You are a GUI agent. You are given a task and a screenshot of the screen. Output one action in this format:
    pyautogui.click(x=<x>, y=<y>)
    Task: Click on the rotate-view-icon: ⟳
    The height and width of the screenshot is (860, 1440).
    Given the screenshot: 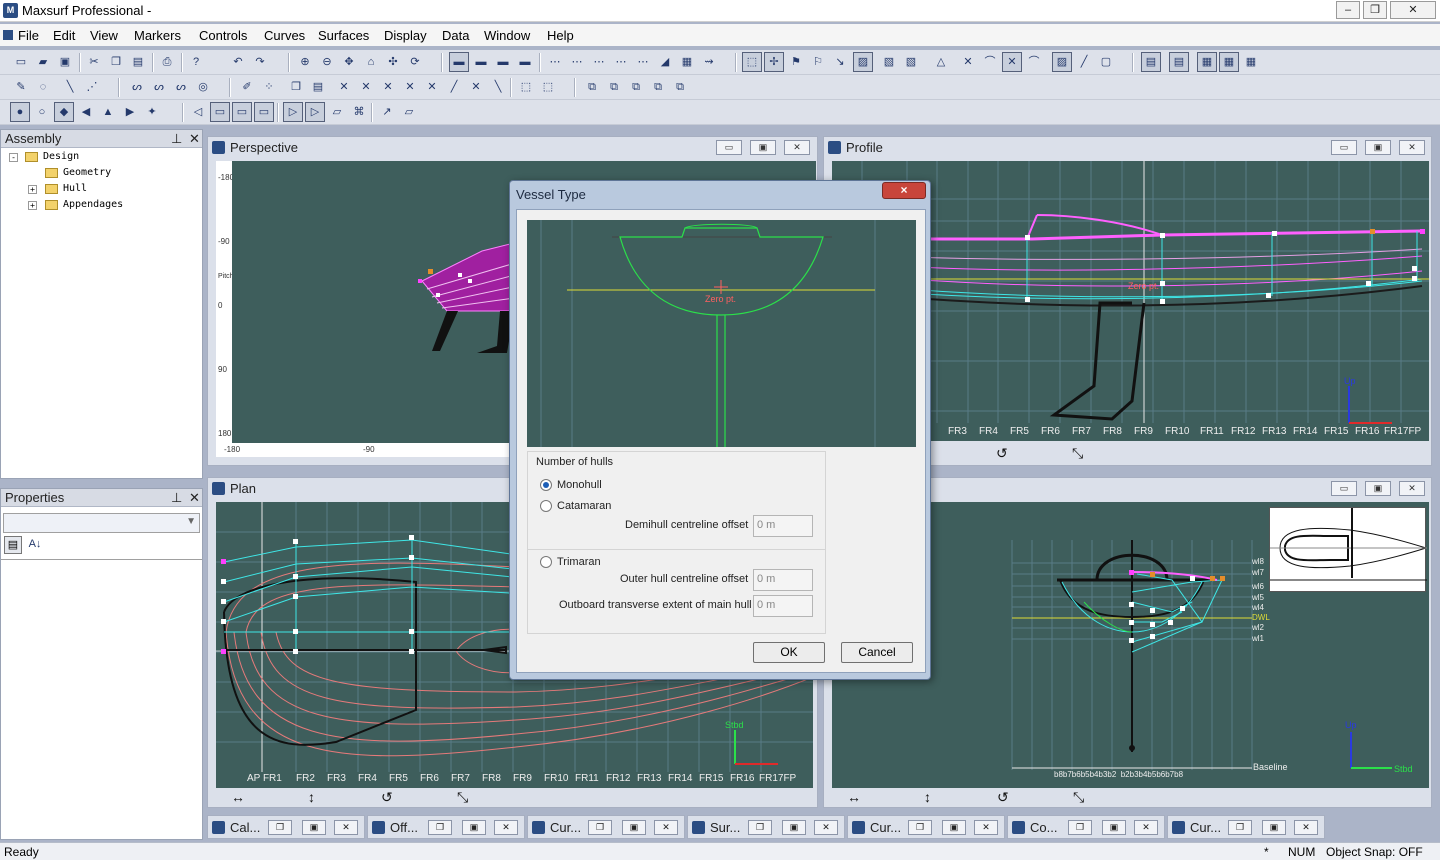 What is the action you would take?
    pyautogui.click(x=415, y=62)
    